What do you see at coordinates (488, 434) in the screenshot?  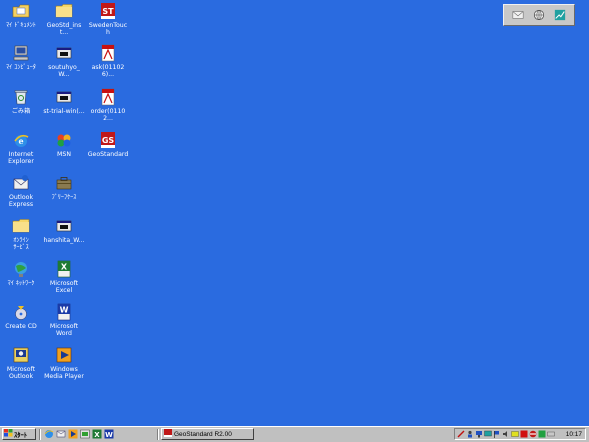 I see `monitor-icon` at bounding box center [488, 434].